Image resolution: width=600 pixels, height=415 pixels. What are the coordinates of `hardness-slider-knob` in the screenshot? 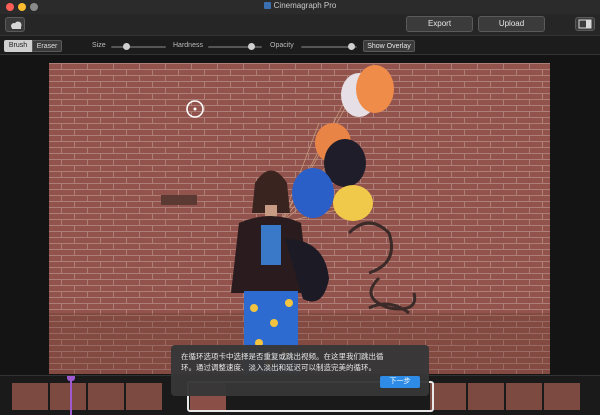 It's located at (251, 46).